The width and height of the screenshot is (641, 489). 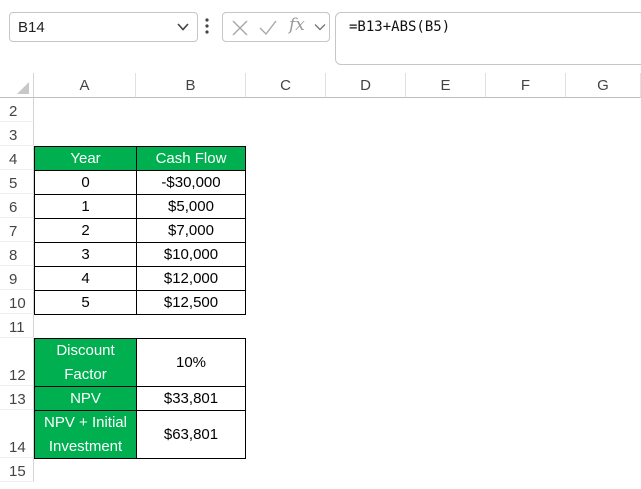 What do you see at coordinates (297, 25) in the screenshot?
I see `insert-function-icon: fx` at bounding box center [297, 25].